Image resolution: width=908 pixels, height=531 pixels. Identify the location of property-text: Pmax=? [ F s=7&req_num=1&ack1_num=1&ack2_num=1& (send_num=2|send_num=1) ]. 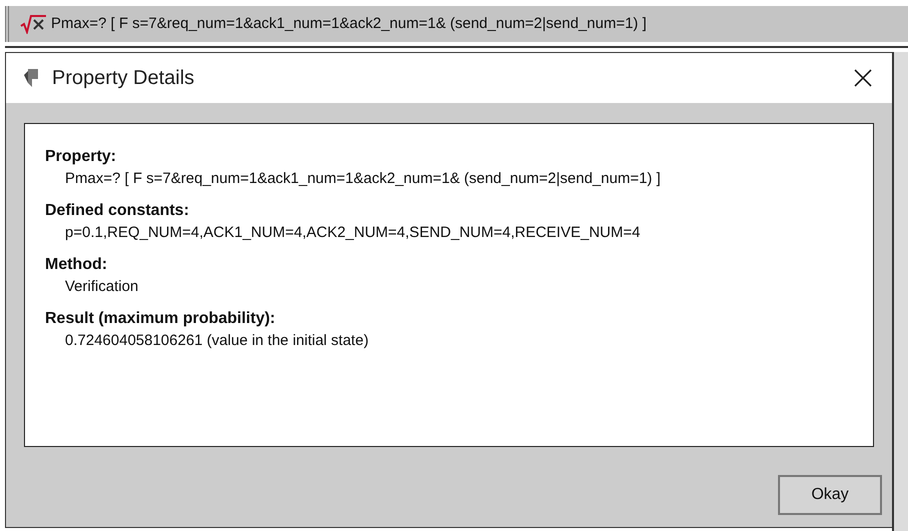
(349, 24).